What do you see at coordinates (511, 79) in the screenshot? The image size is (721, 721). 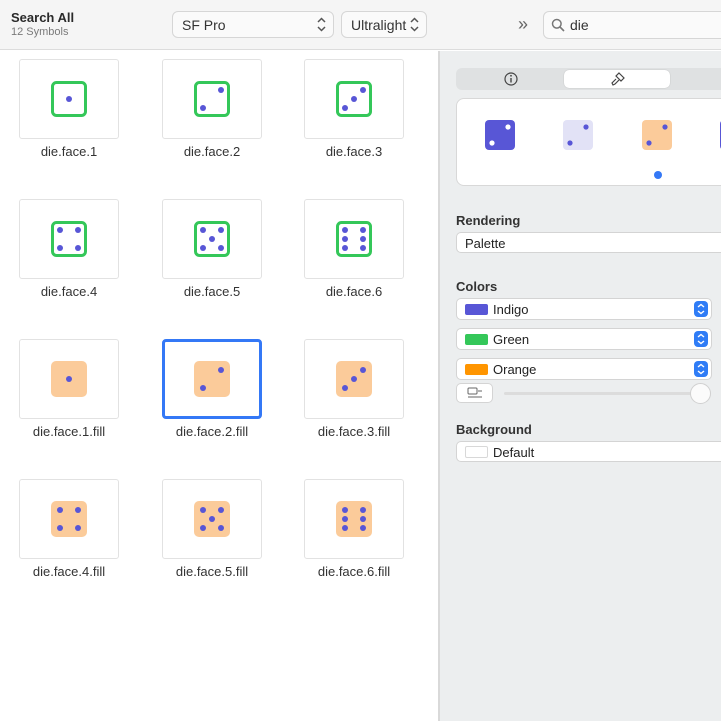 I see `info-tab` at bounding box center [511, 79].